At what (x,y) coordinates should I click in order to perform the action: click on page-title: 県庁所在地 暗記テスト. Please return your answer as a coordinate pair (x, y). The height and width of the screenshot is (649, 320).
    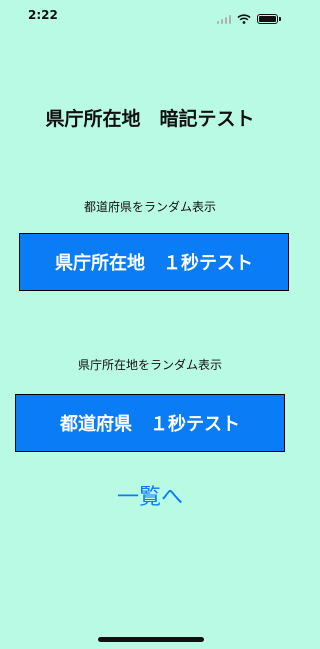
    Looking at the image, I should click on (150, 119).